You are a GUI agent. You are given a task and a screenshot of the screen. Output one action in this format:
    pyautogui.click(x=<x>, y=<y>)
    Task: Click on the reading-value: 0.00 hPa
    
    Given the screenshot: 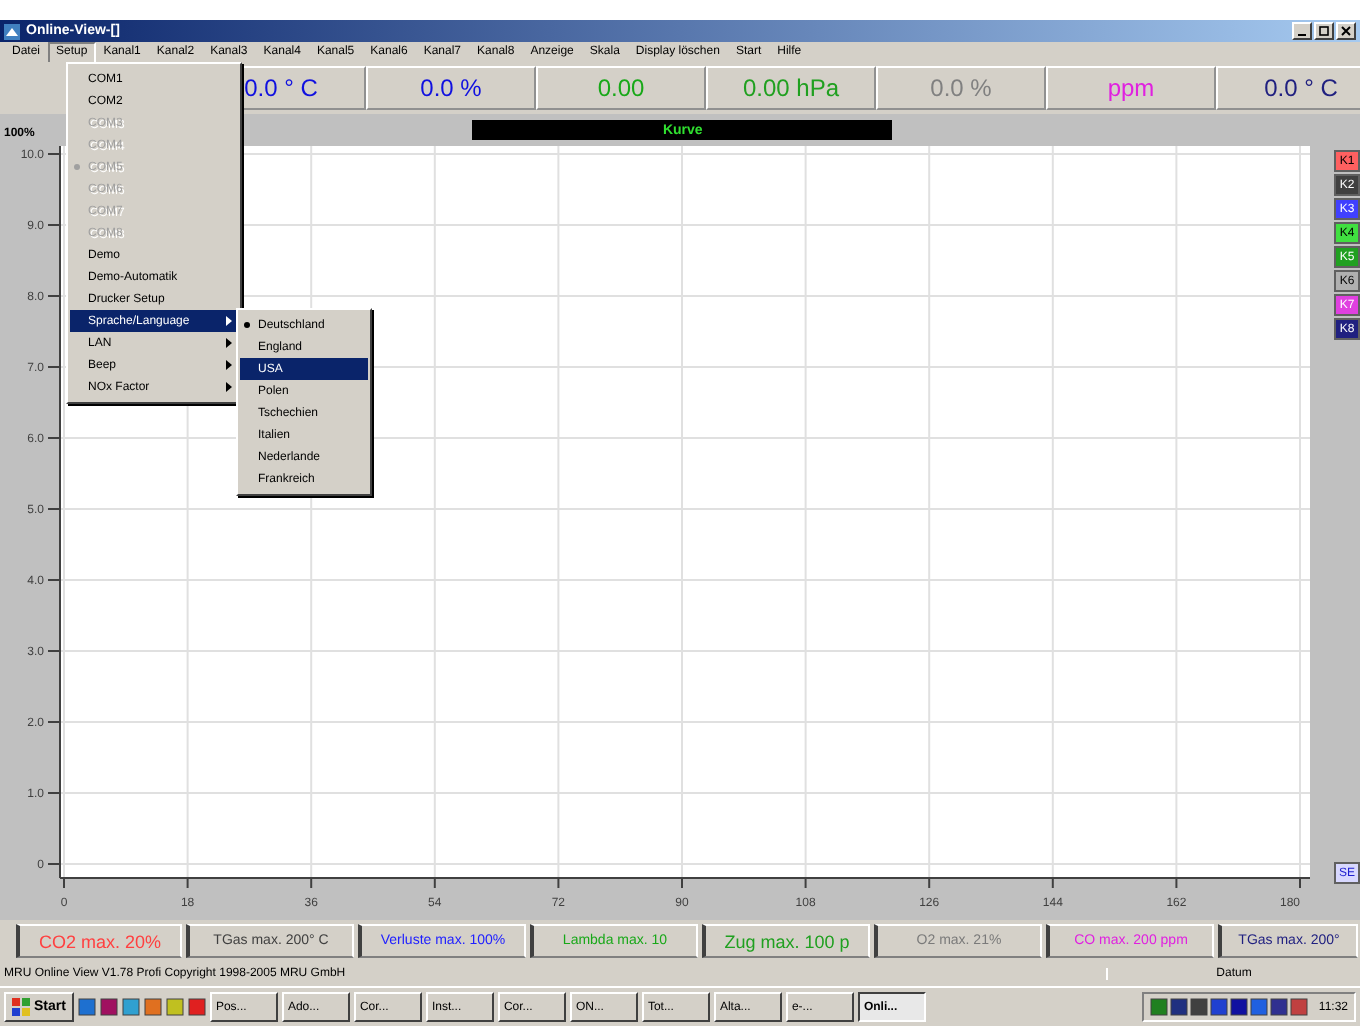 What is the action you would take?
    pyautogui.click(x=791, y=88)
    